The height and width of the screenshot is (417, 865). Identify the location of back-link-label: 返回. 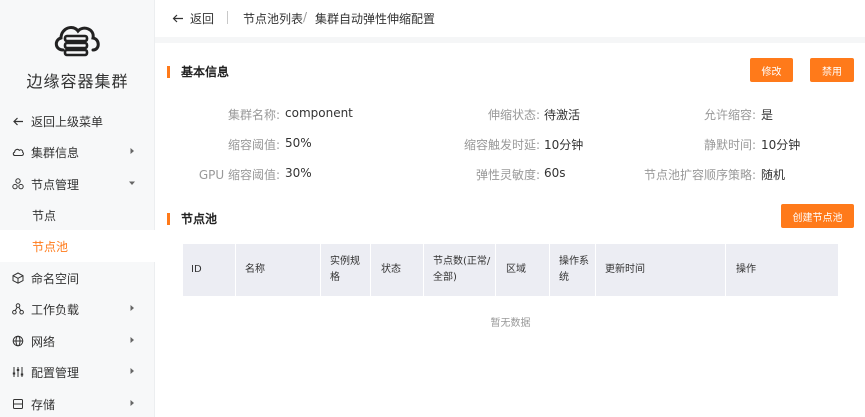
(202, 19).